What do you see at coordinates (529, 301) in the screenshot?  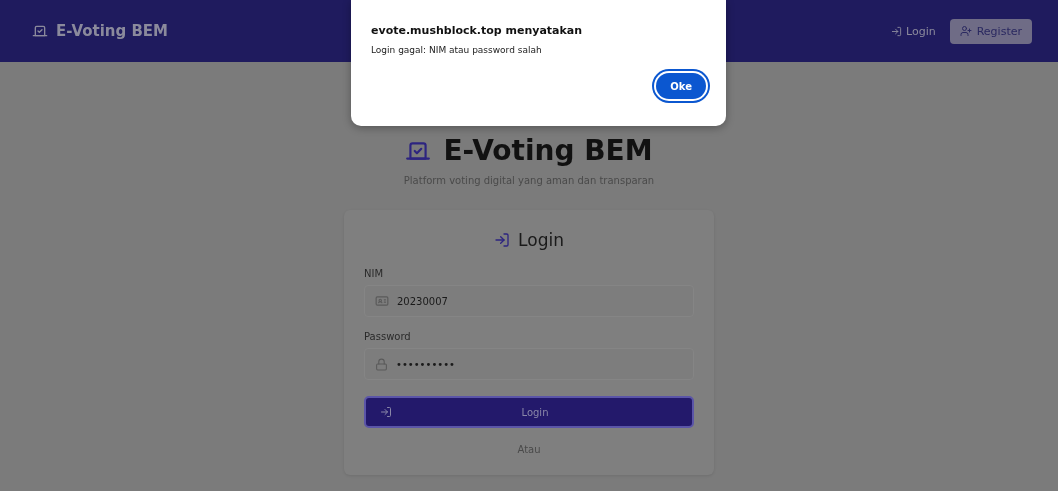 I see `input-field: 20230007` at bounding box center [529, 301].